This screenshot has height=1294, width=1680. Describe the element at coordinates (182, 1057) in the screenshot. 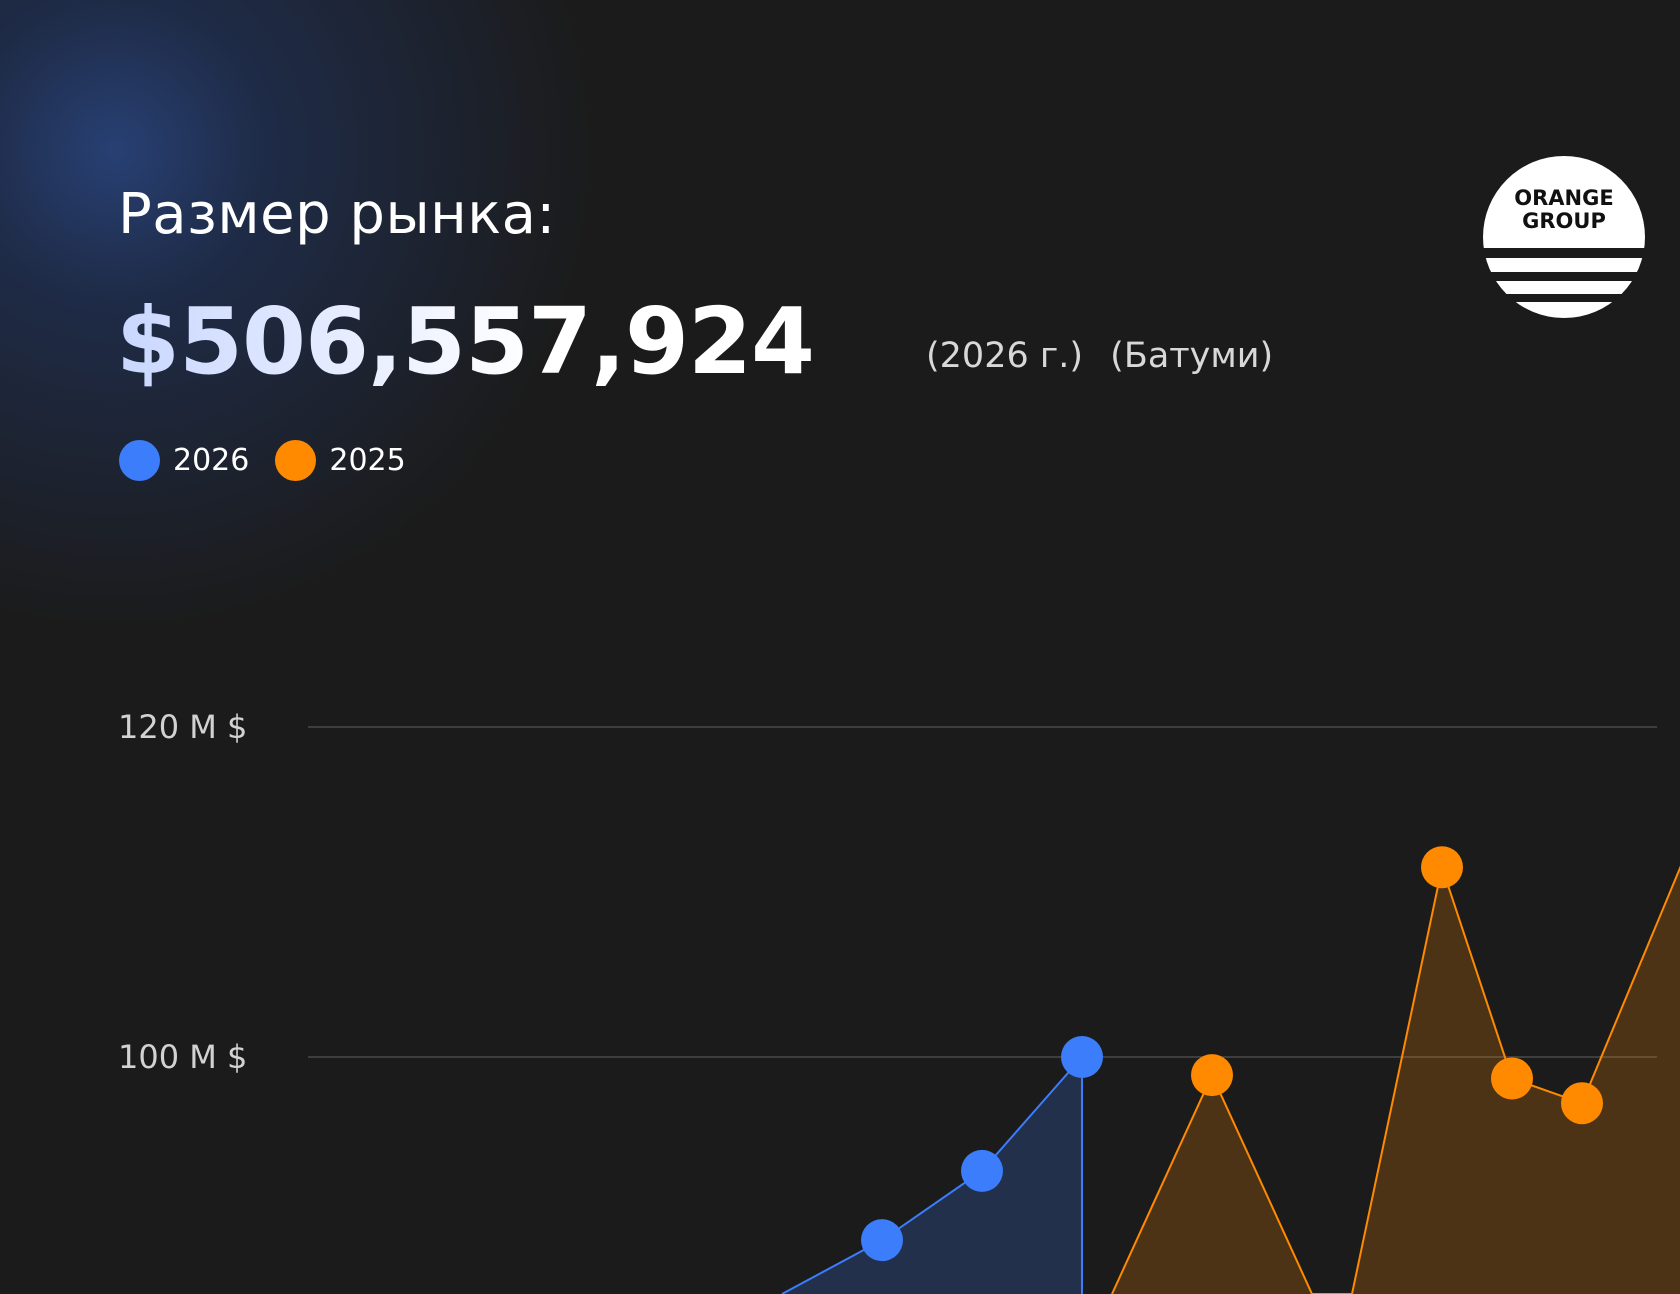

I see `y-tick-label-100: 100 M $` at that location.